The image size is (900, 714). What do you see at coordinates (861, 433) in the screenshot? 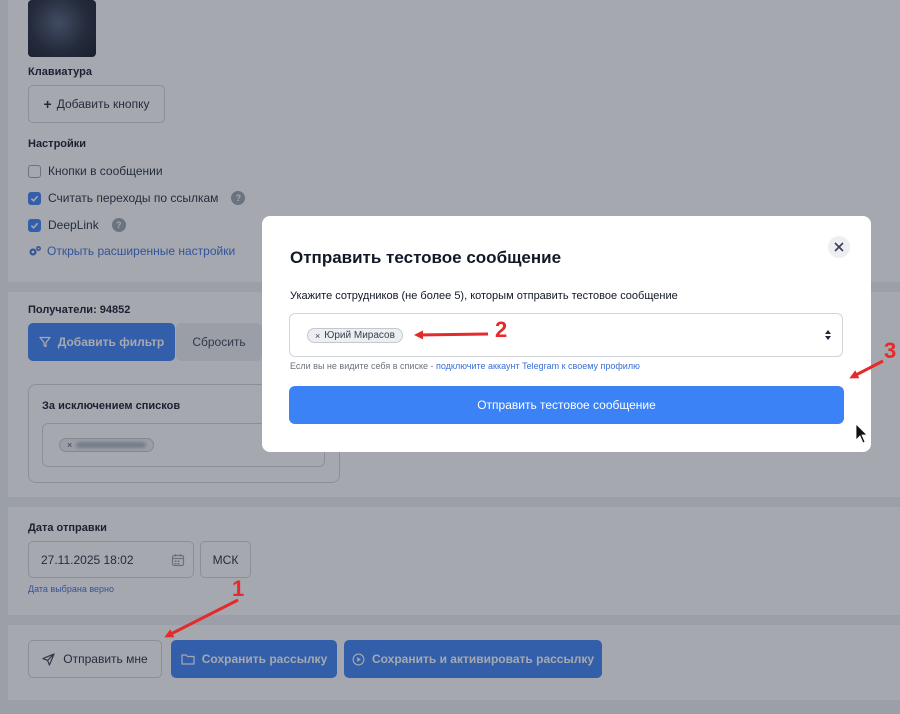
I see `mouse-cursor-icon` at bounding box center [861, 433].